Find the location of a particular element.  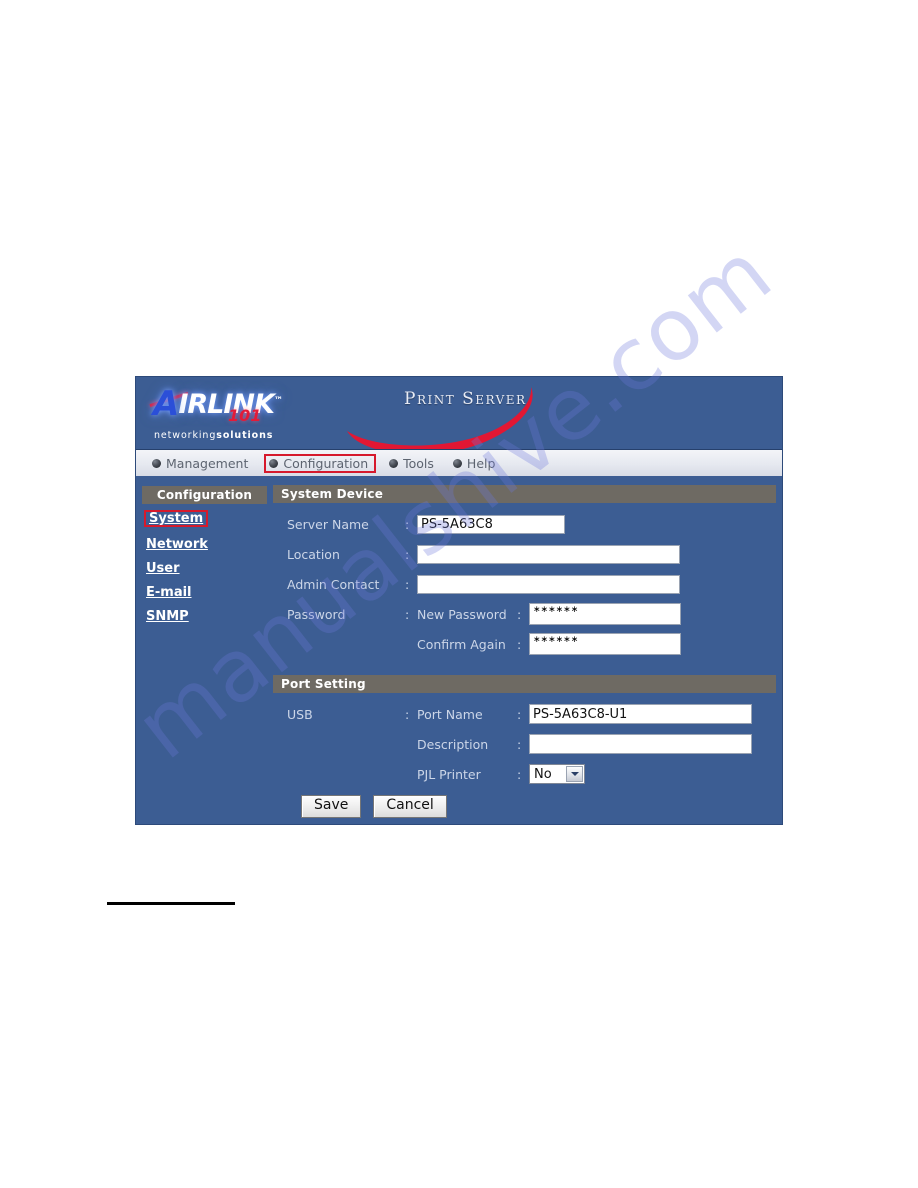

section-header-system-device: System Device is located at coordinates (524, 494).